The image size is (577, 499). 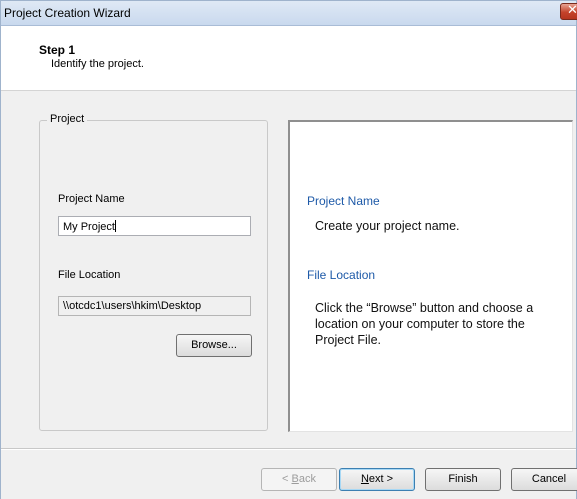 I want to click on back-button: < Back, so click(x=299, y=479).